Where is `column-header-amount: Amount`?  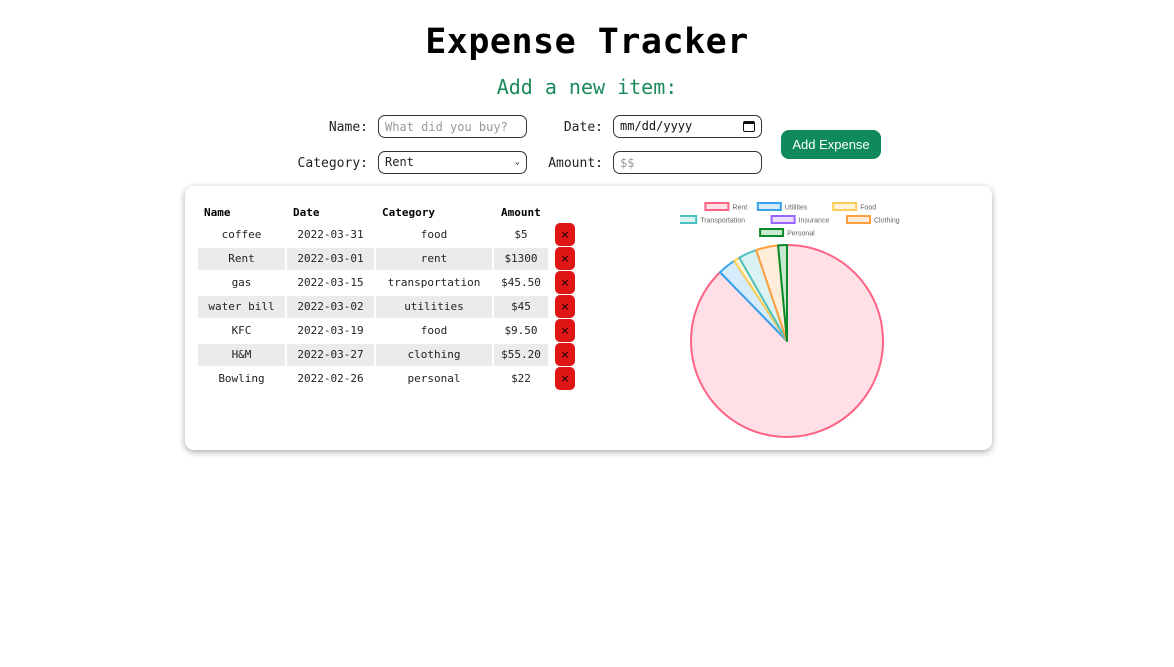
column-header-amount: Amount is located at coordinates (521, 212).